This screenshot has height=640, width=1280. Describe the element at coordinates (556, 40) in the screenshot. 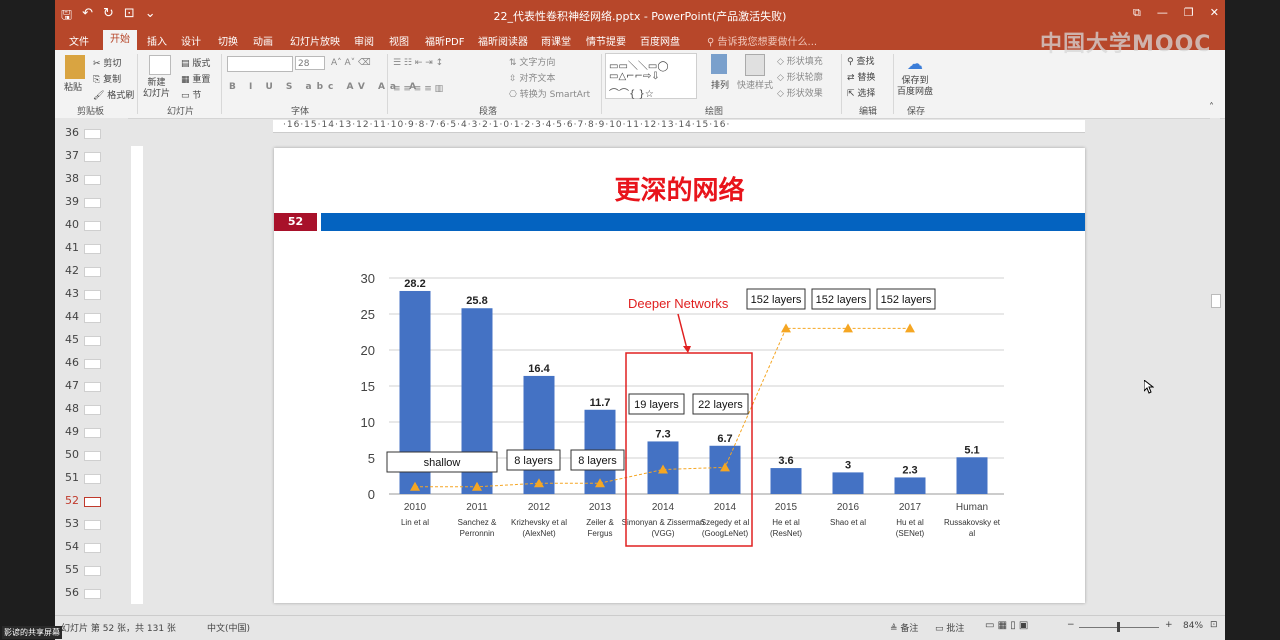

I see `tab-rain-classroom: 雨课堂` at that location.